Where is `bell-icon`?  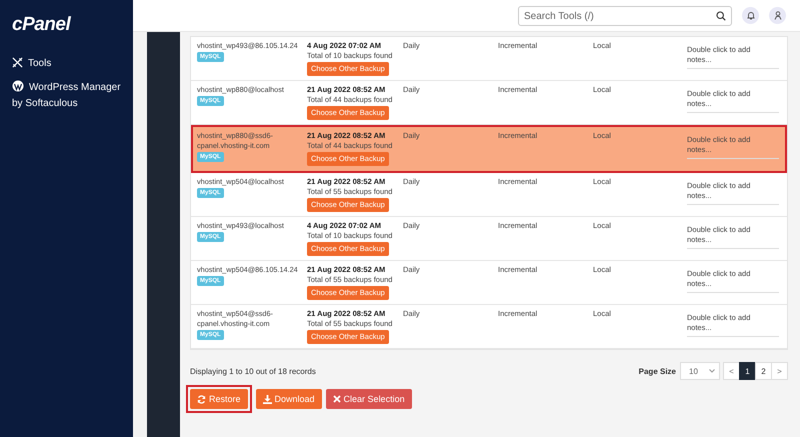 bell-icon is located at coordinates (750, 15).